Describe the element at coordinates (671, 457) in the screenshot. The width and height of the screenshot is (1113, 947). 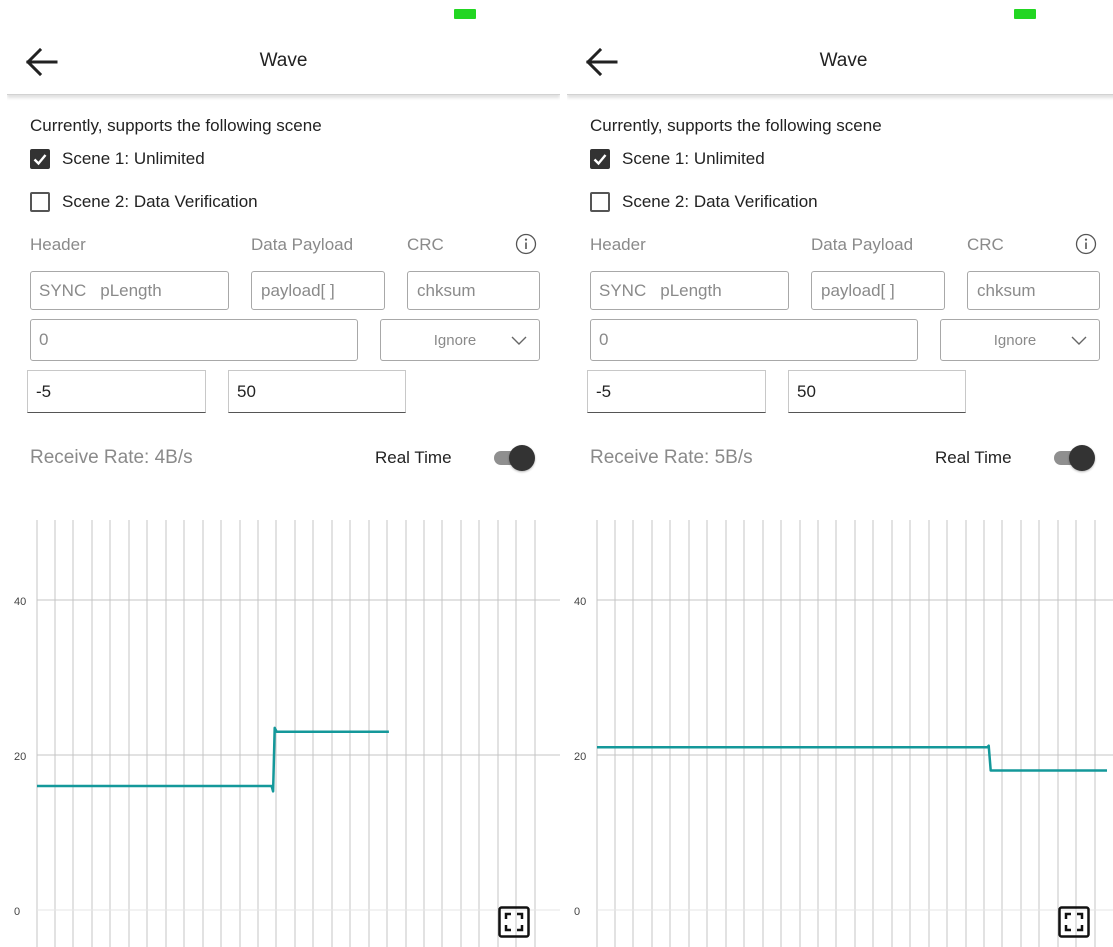
I see `receive-rate: Receive Rate: 5B/s` at that location.